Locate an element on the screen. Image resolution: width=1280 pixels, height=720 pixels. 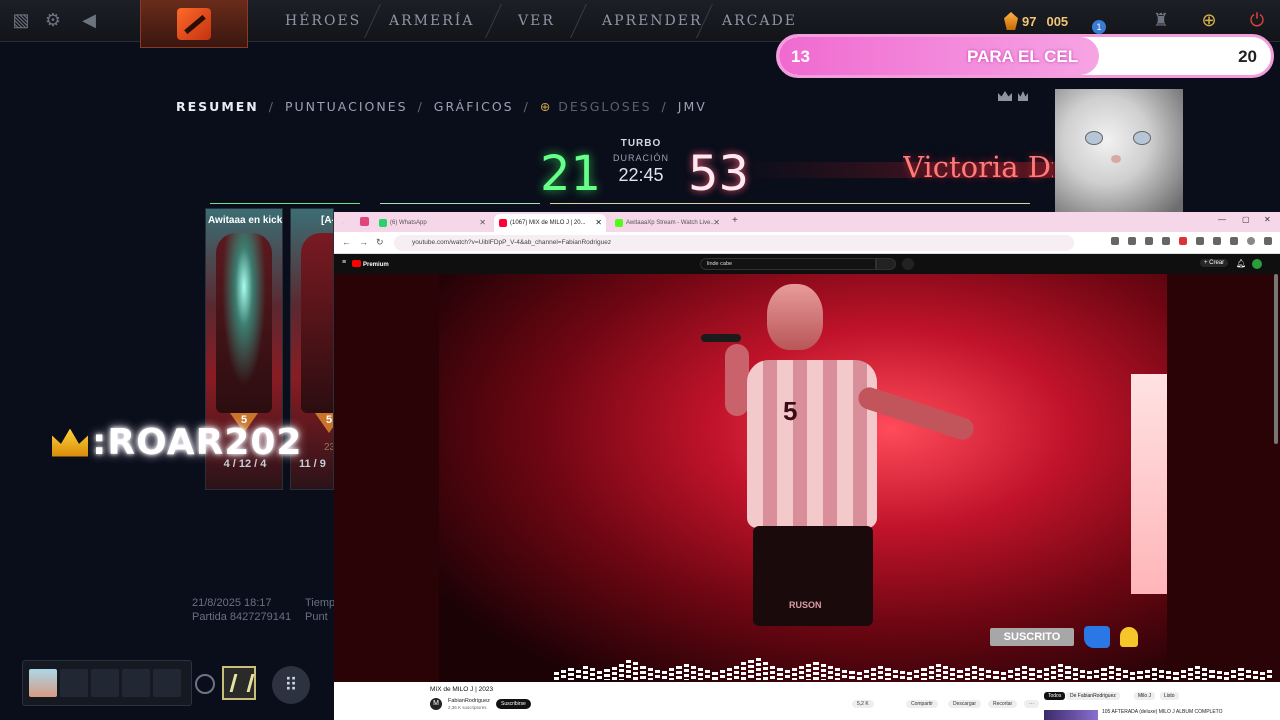
zoom-icon is located at coordinates (1115, 241).